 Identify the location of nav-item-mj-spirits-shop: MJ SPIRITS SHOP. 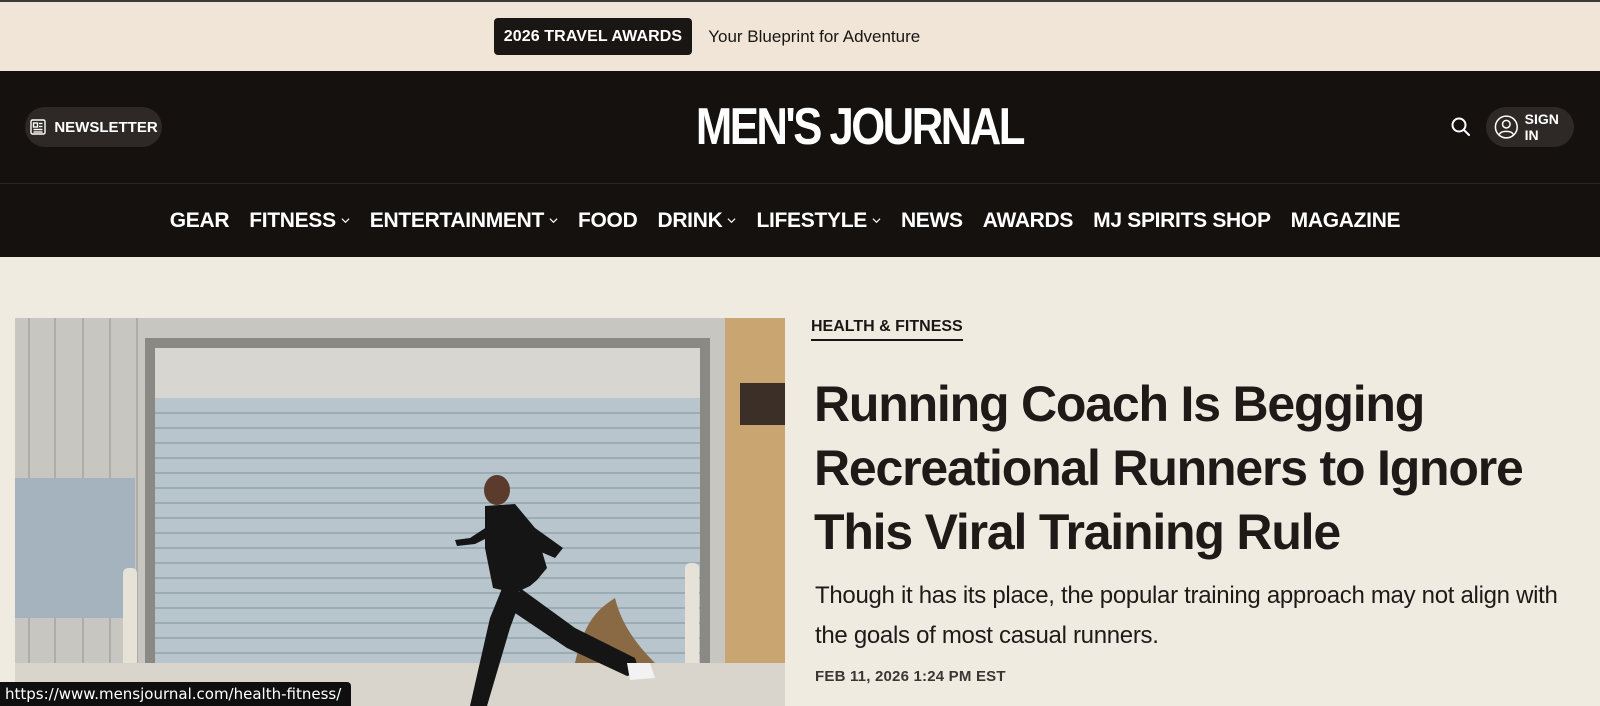
(1182, 221).